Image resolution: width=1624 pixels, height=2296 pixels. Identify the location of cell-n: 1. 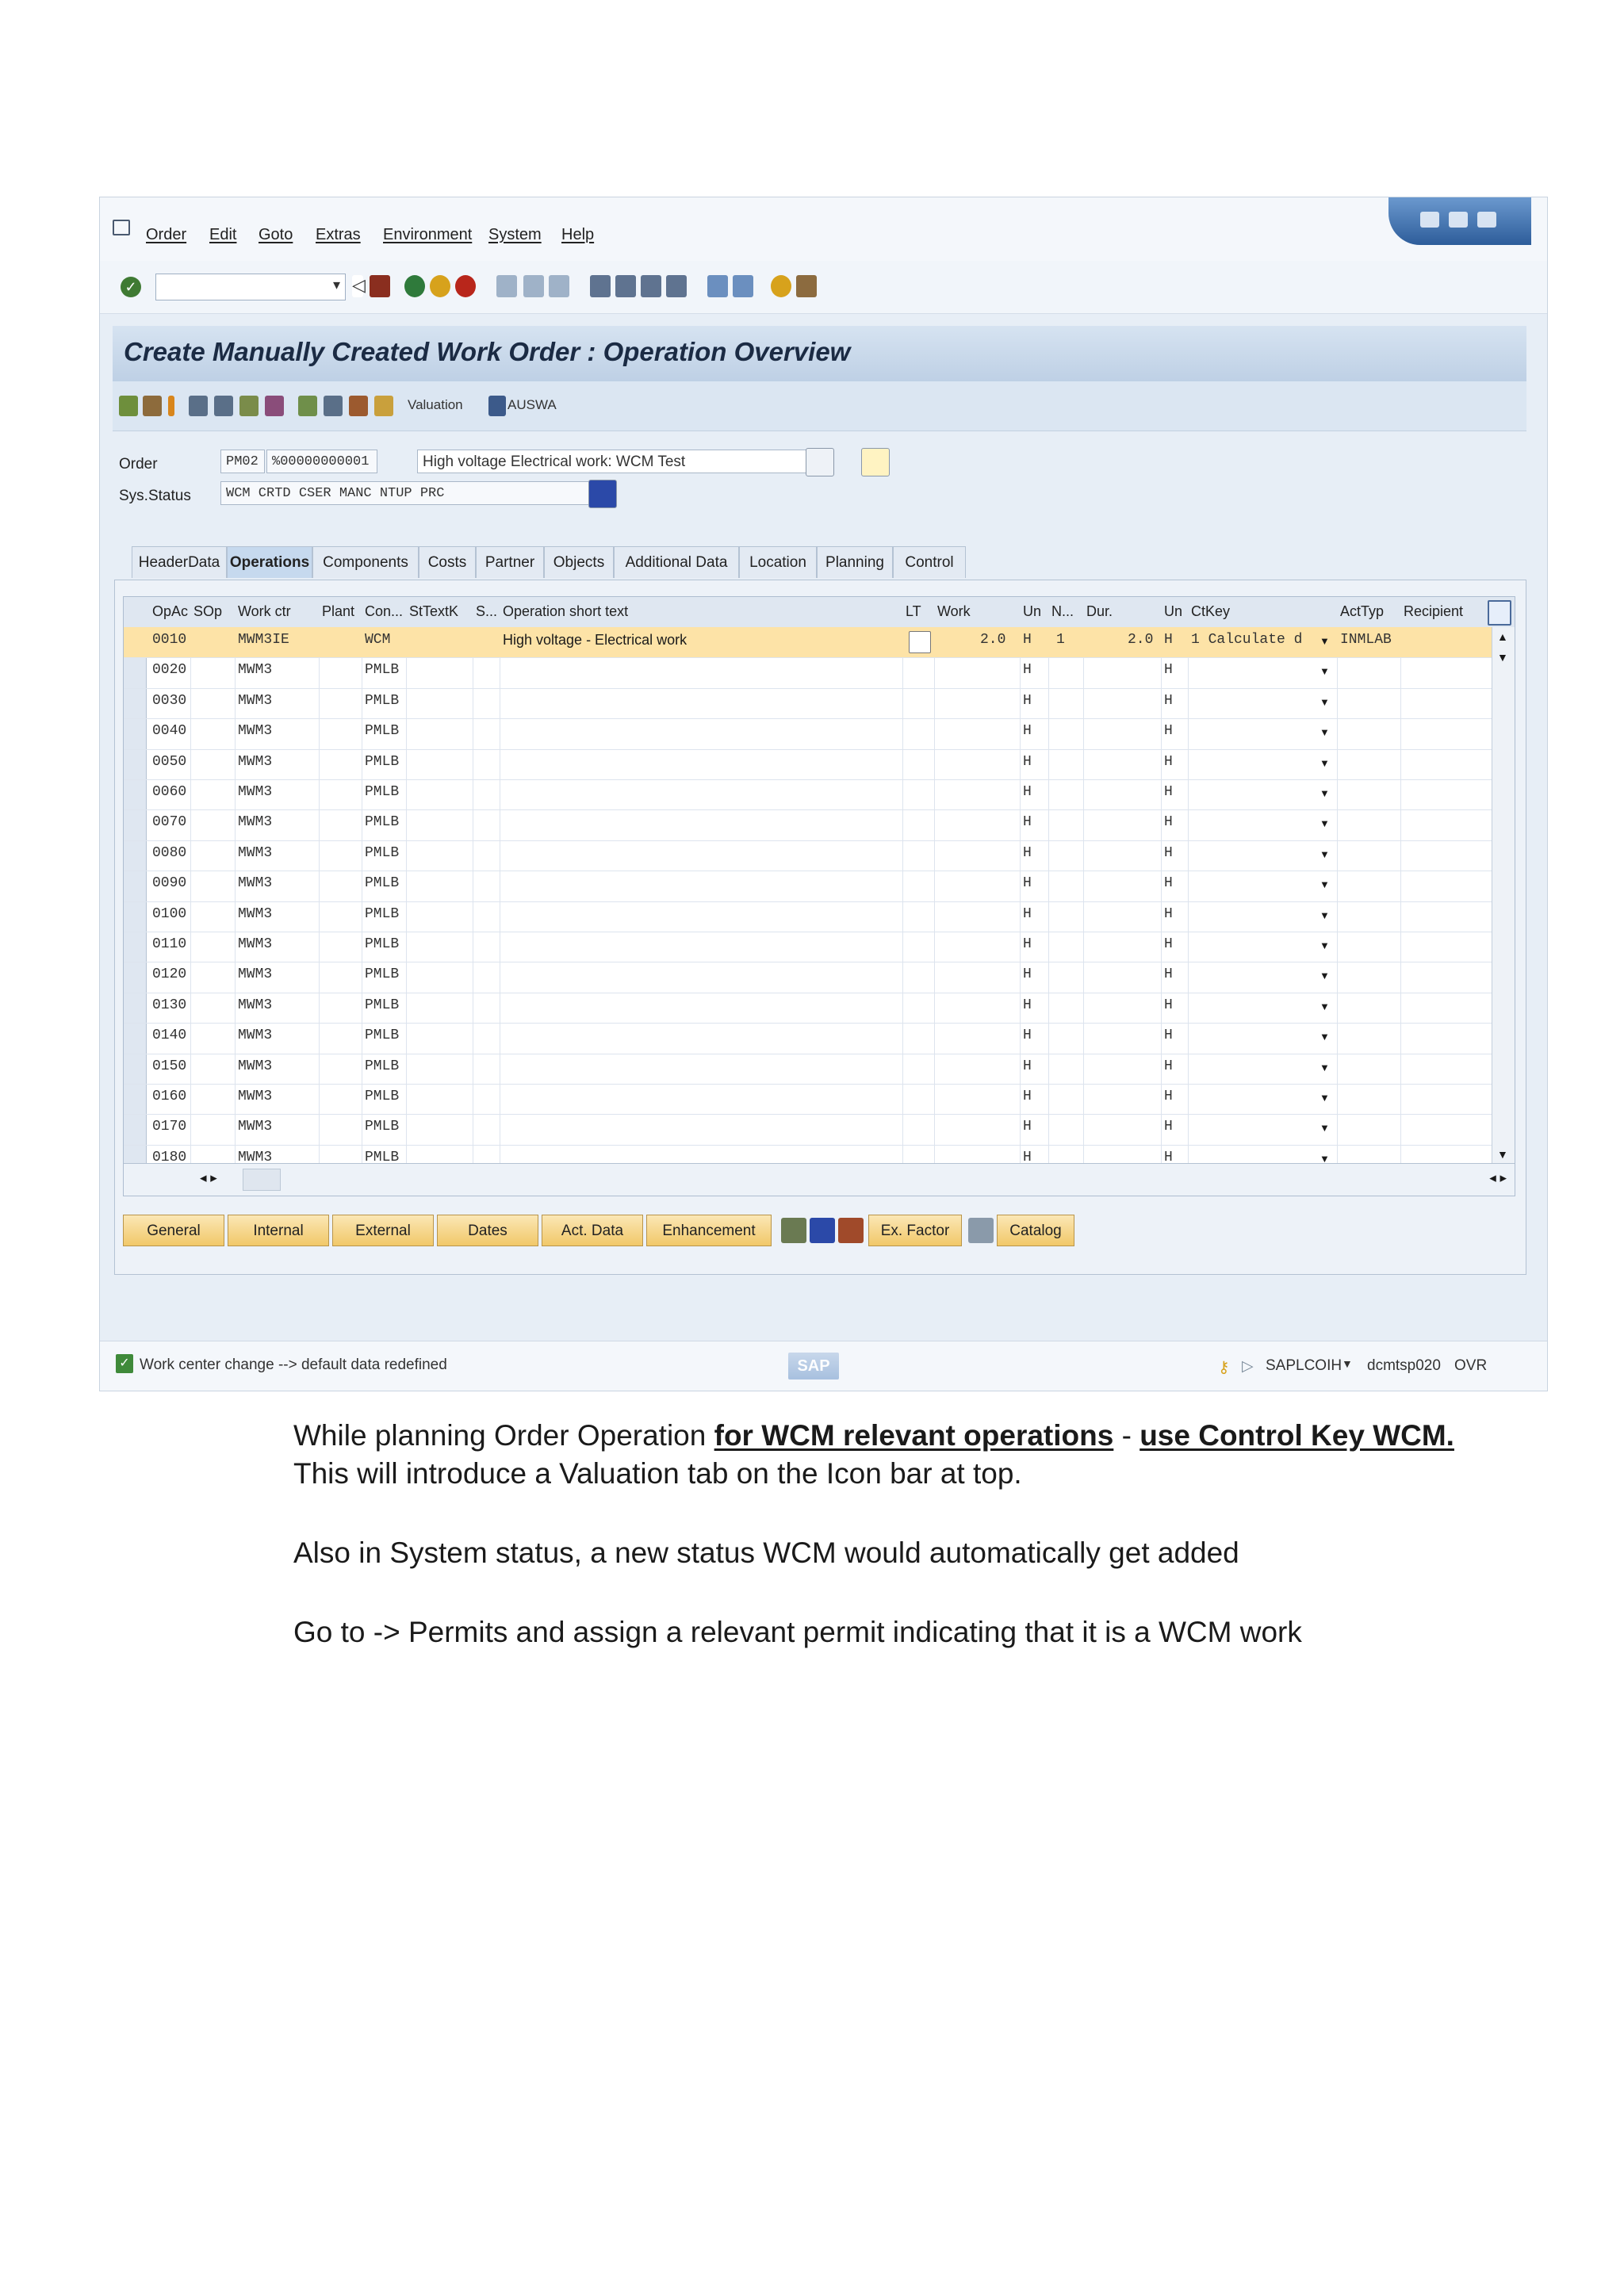
(1060, 640).